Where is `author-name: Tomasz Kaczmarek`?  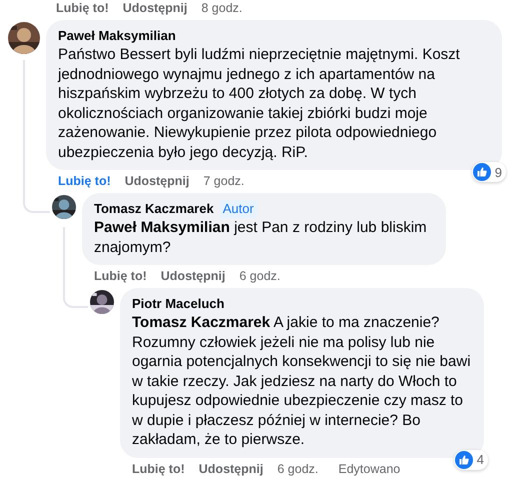
author-name: Tomasz Kaczmarek is located at coordinates (154, 209).